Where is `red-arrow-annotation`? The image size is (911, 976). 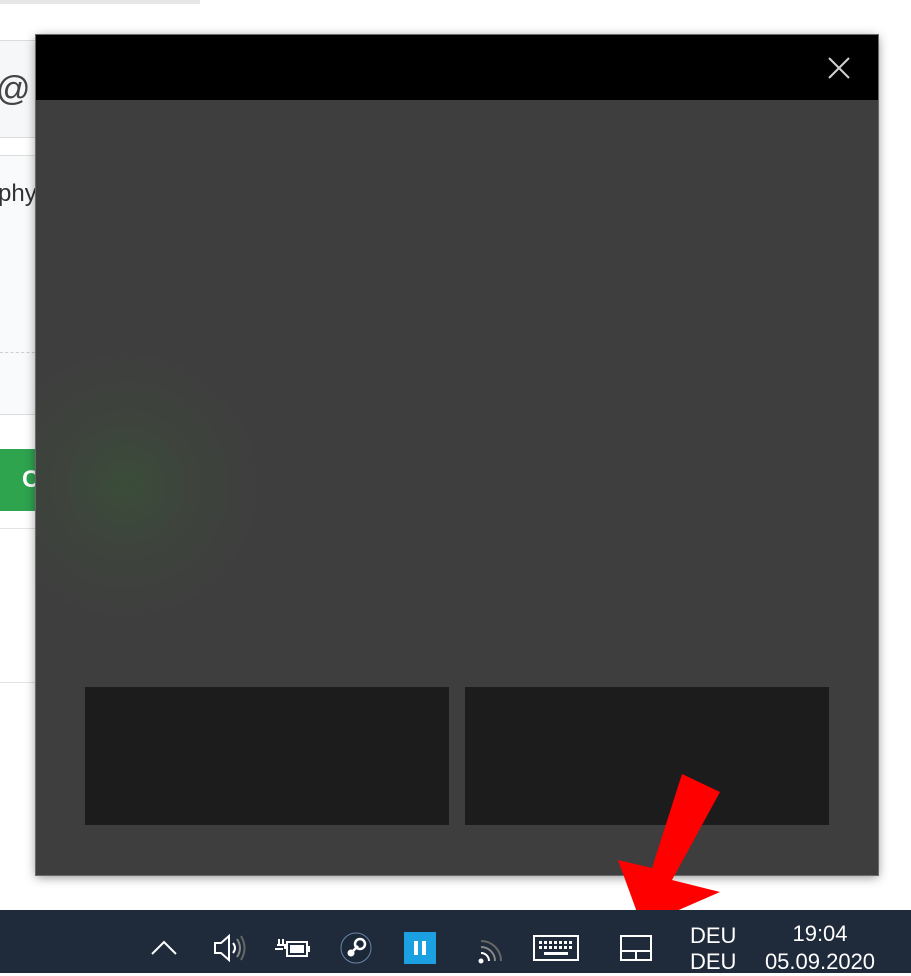
red-arrow-annotation is located at coordinates (669, 850).